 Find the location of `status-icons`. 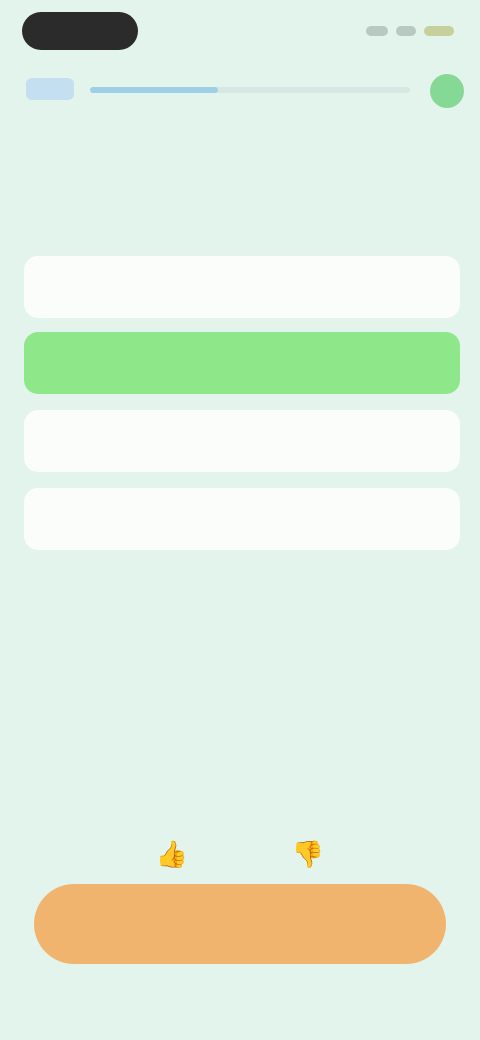

status-icons is located at coordinates (409, 31).